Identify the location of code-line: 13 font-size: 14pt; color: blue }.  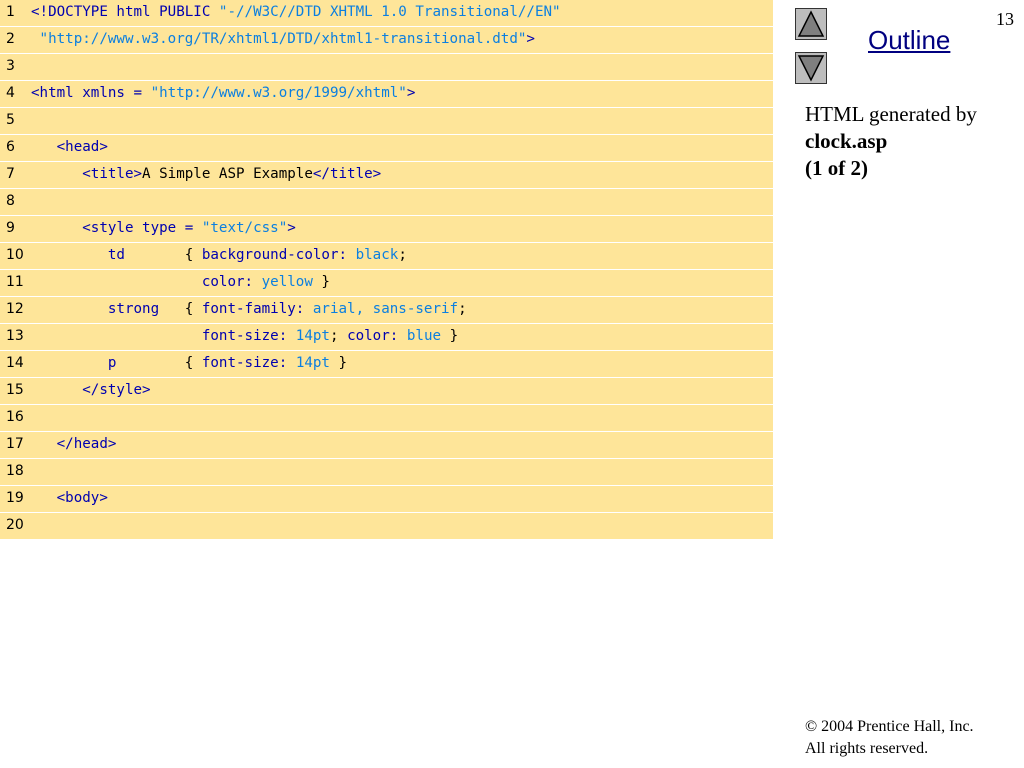
(386, 337).